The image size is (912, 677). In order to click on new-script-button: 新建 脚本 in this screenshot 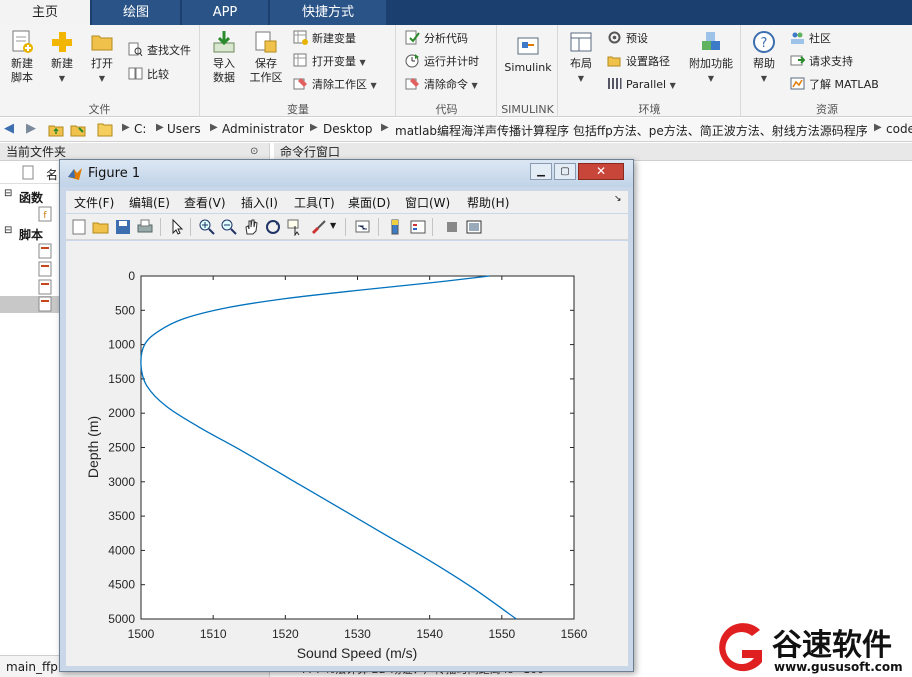, I will do `click(22, 57)`.